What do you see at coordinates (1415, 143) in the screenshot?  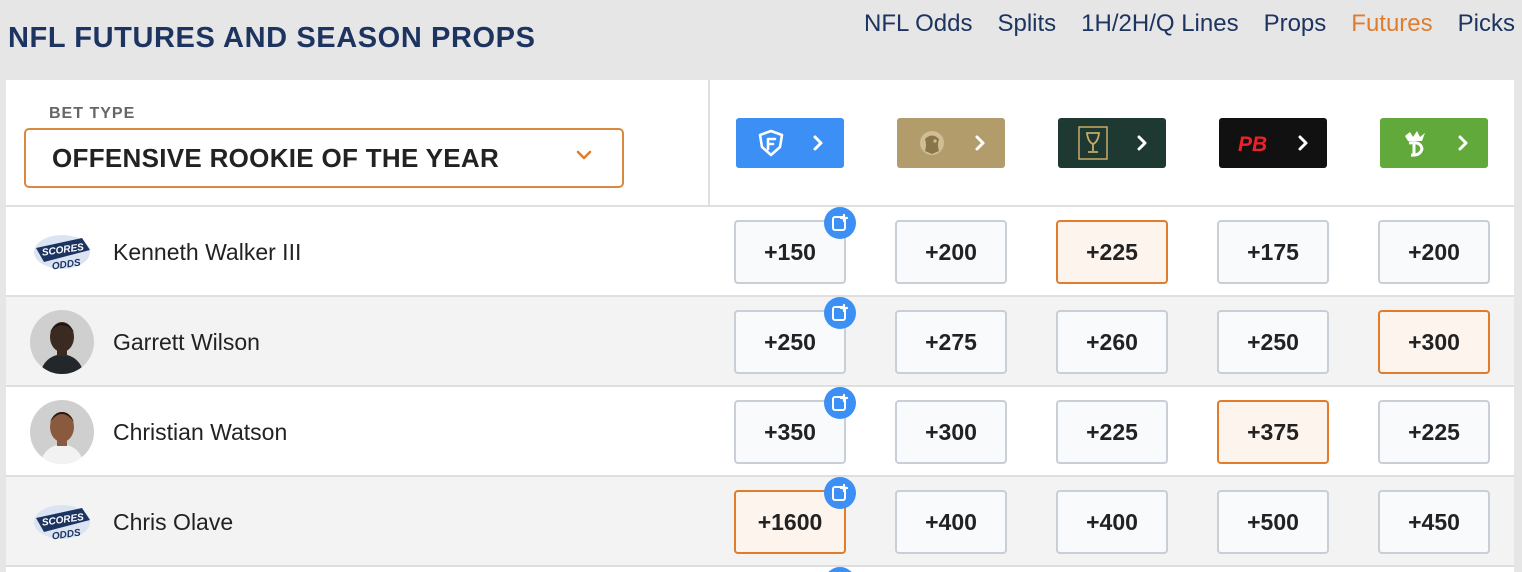 I see `draftkings-crown-logo-icon` at bounding box center [1415, 143].